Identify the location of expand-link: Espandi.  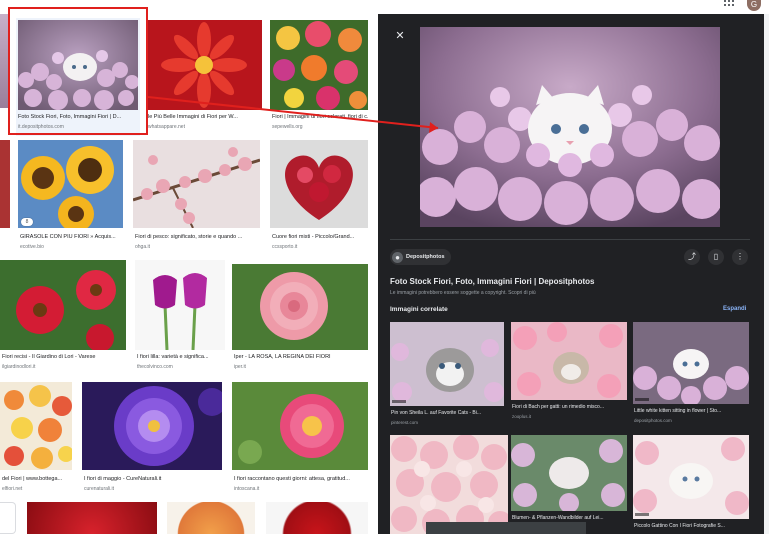
(734, 309).